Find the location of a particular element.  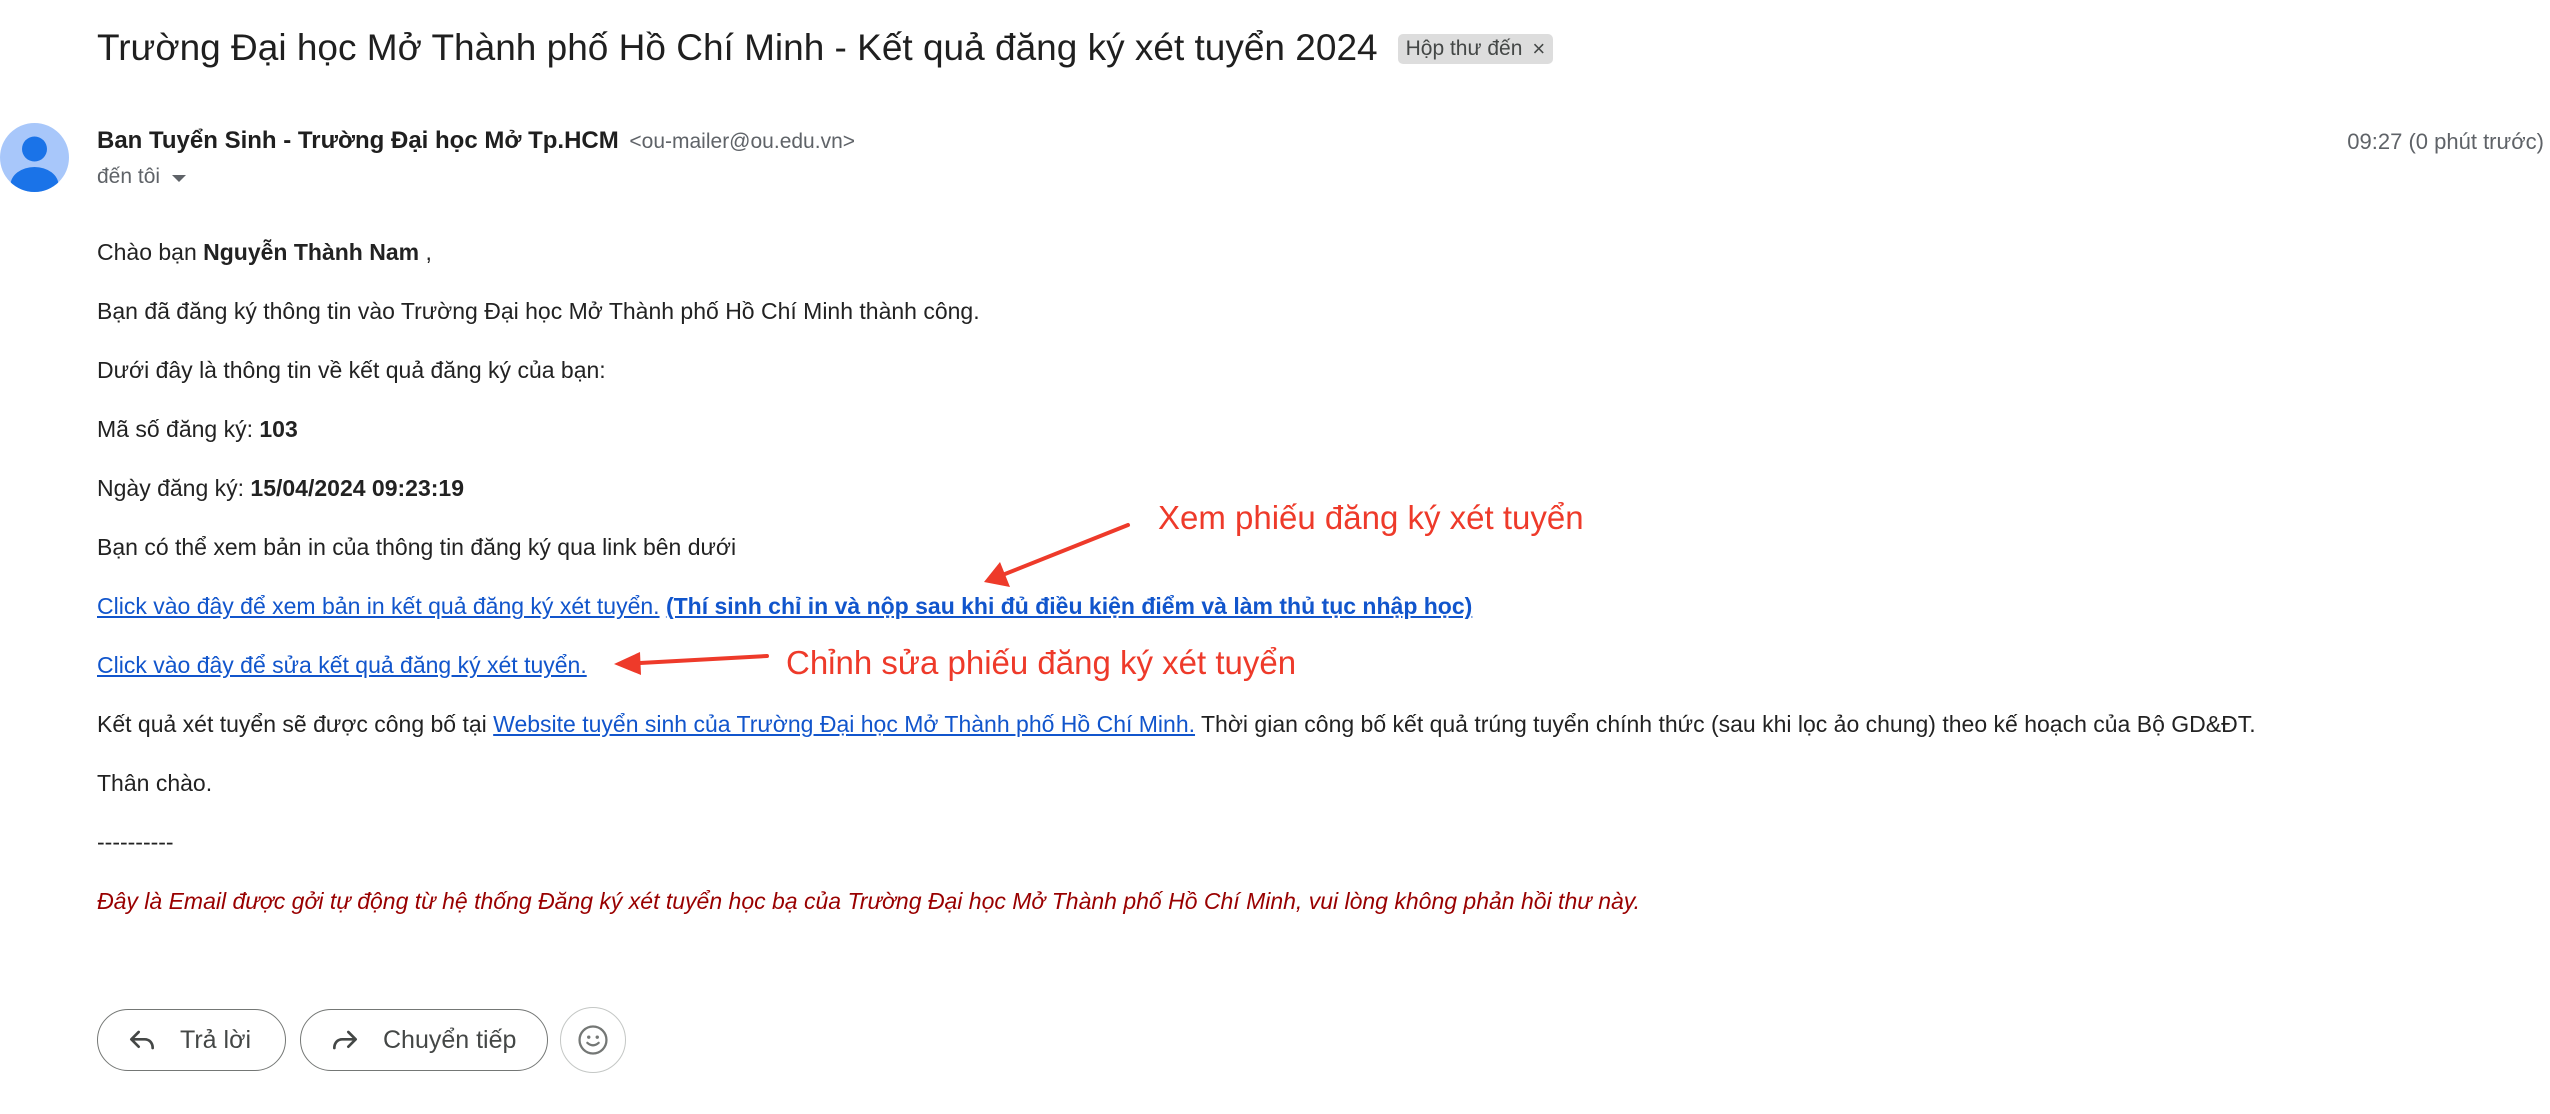

greeting-suffix: , is located at coordinates (425, 252).